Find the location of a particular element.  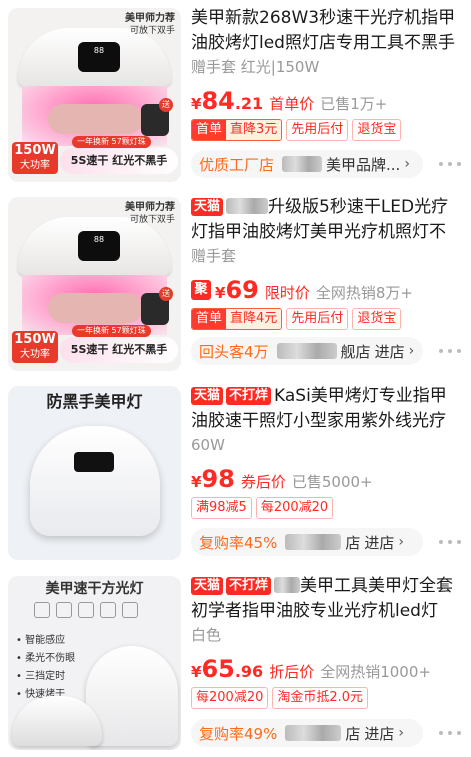

product-image: 美甲速干方光灯 • 智能感应 • 柔光不伤眼 • 三挡定时 • 快速烤干 is located at coordinates (94, 663).